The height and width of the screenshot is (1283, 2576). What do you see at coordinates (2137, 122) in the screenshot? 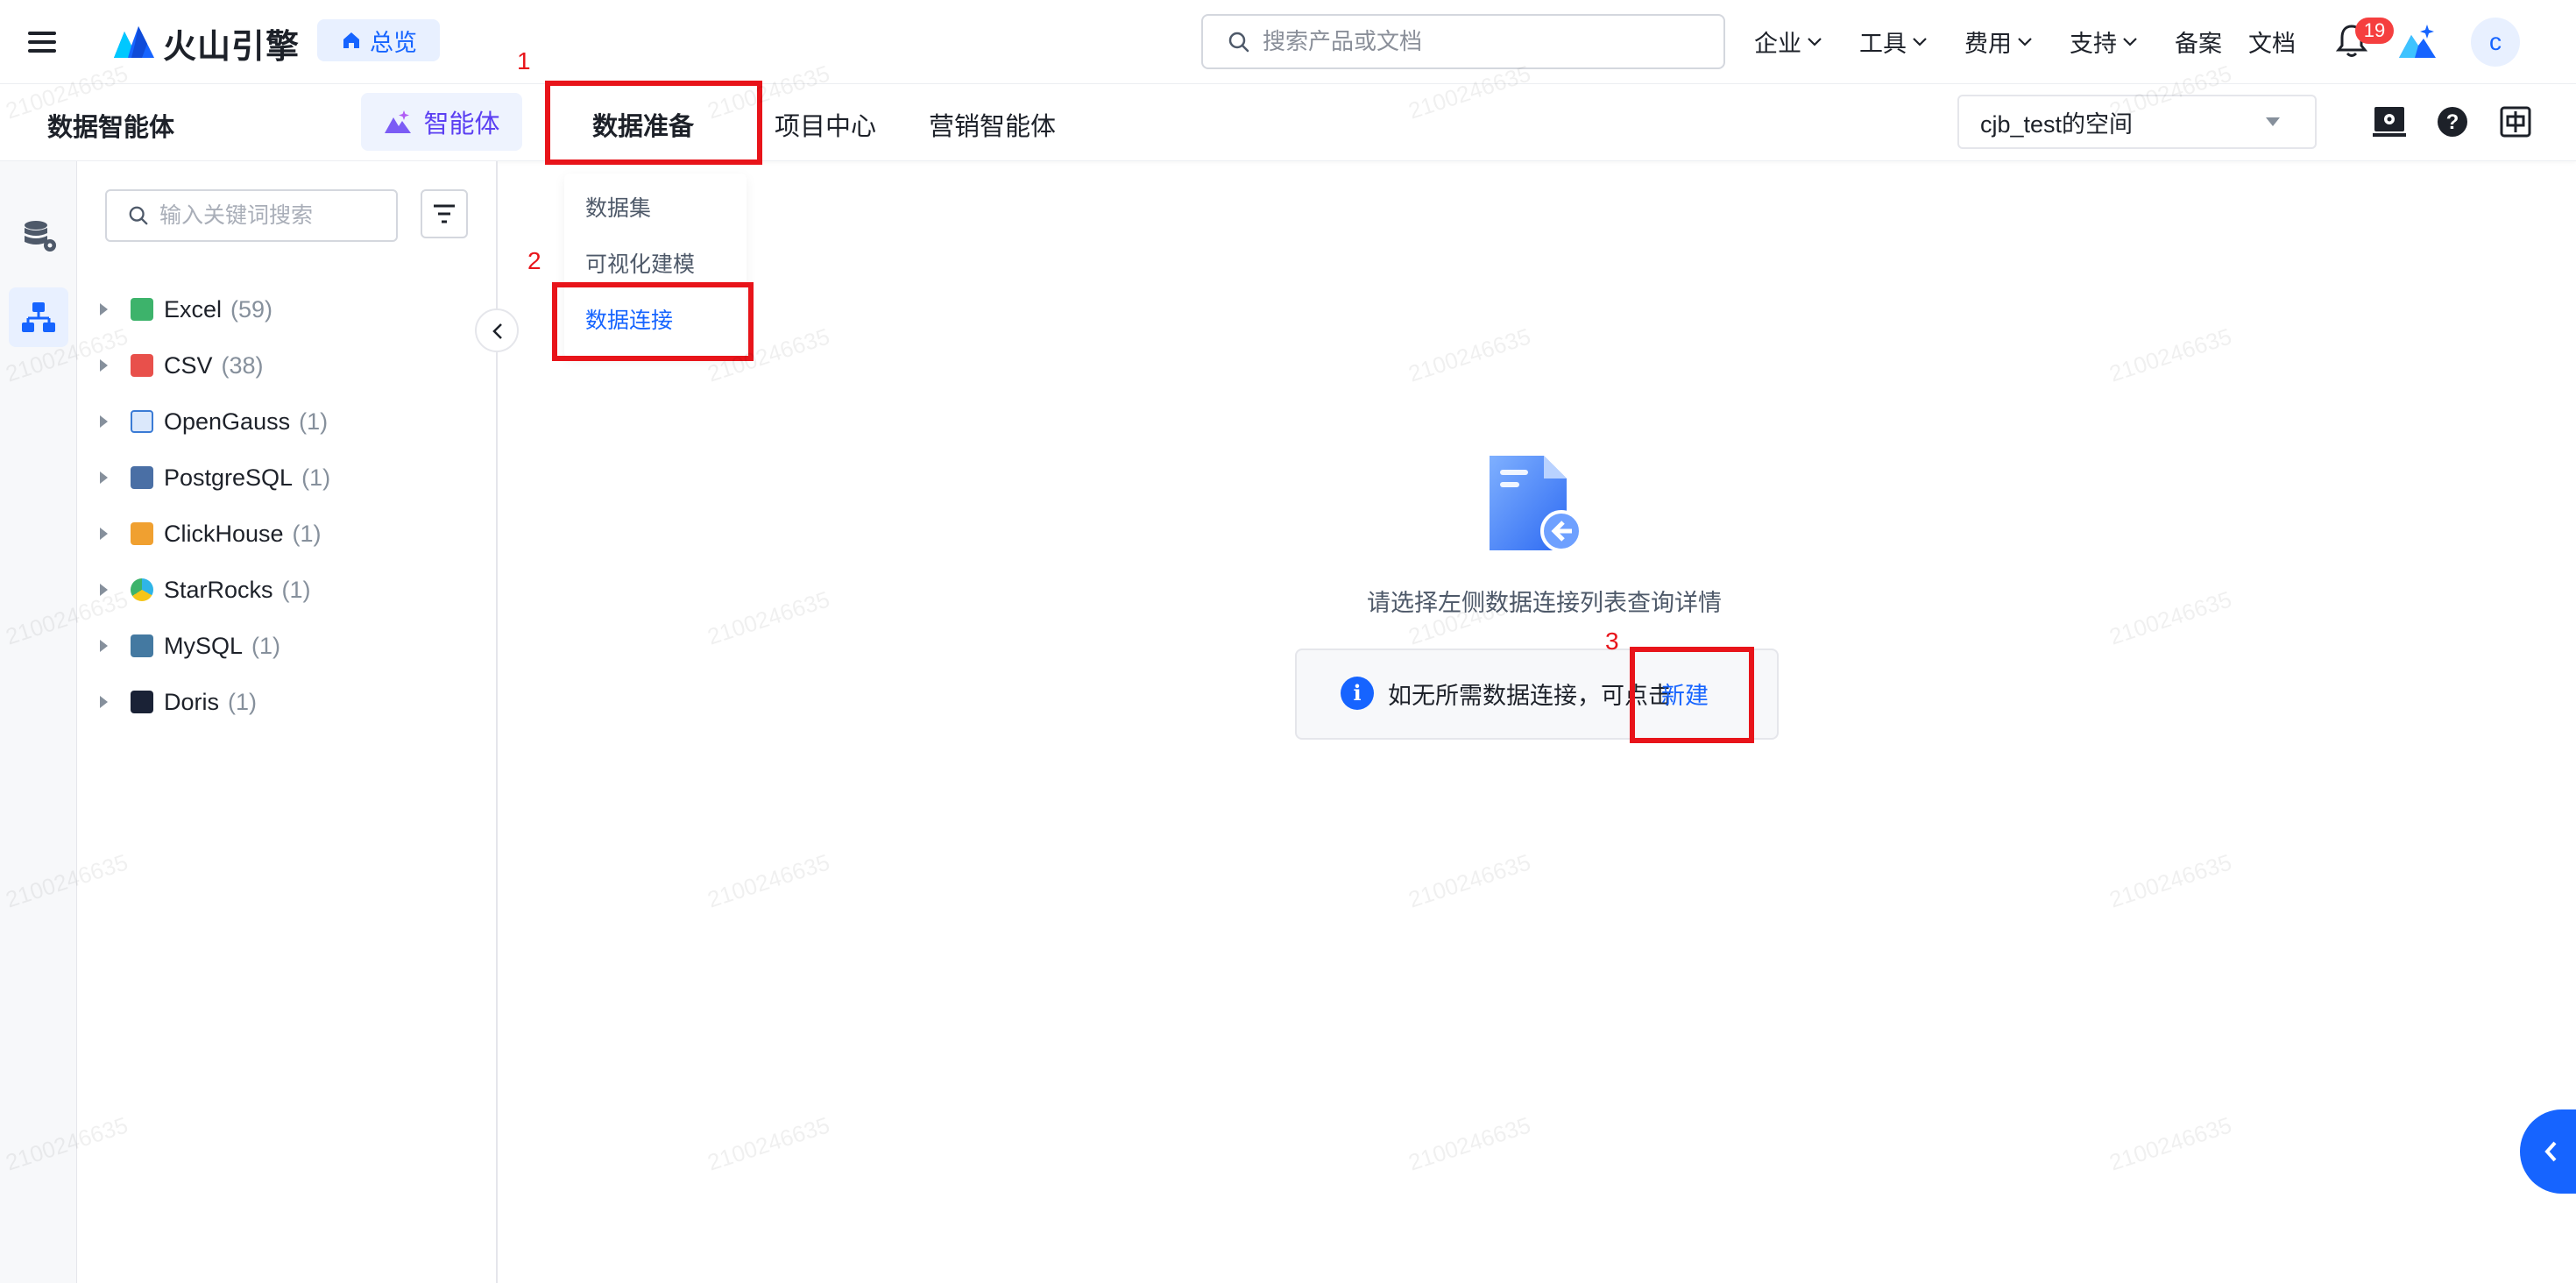
I see `workspace-select: cjb_test的空间` at bounding box center [2137, 122].